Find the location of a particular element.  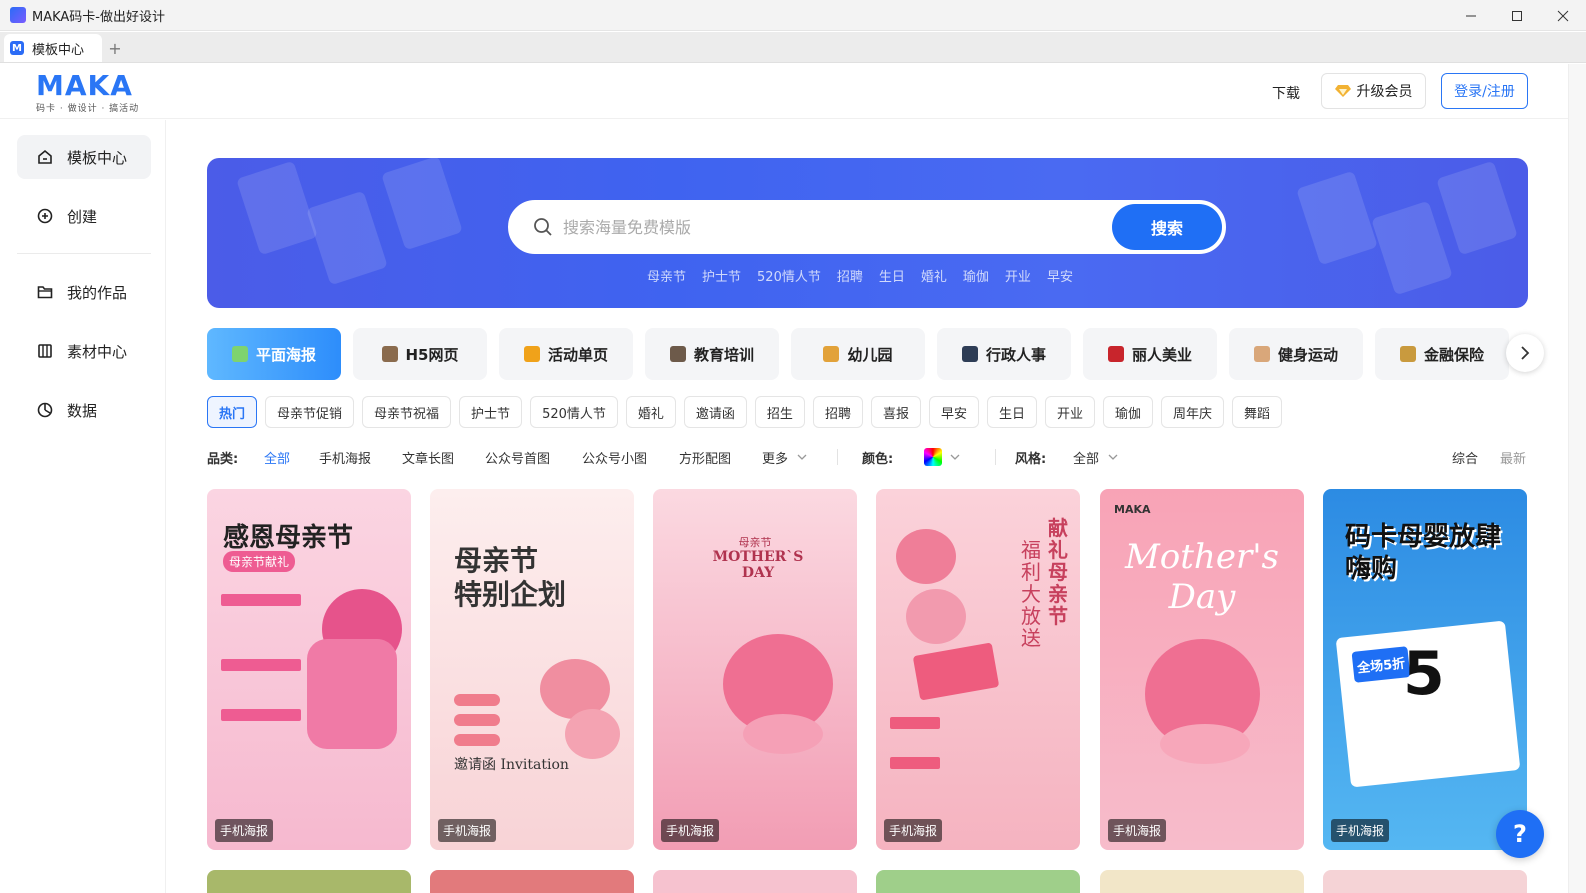

search-input is located at coordinates (837, 227).